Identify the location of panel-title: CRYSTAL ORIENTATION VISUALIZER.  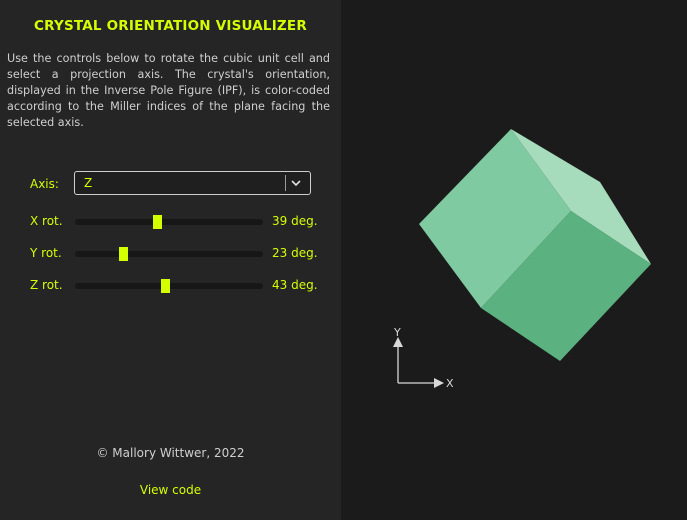
(170, 26).